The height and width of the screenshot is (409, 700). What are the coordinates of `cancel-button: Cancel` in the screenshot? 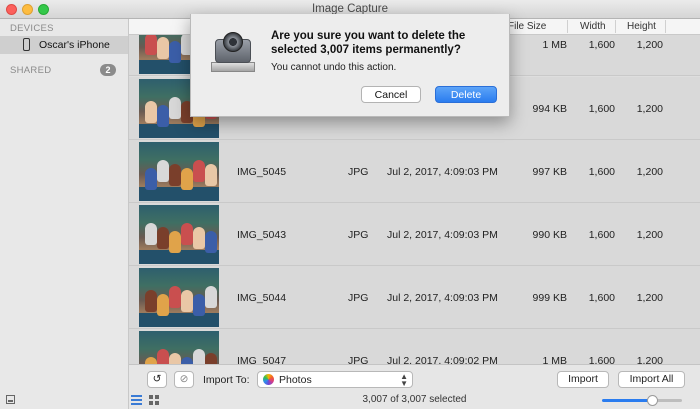 It's located at (391, 94).